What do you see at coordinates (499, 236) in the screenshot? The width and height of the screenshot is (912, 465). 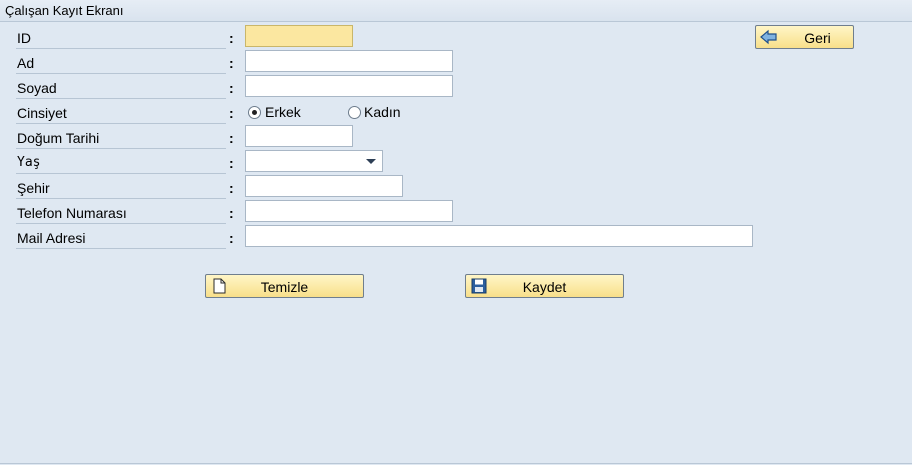 I see `mail-field` at bounding box center [499, 236].